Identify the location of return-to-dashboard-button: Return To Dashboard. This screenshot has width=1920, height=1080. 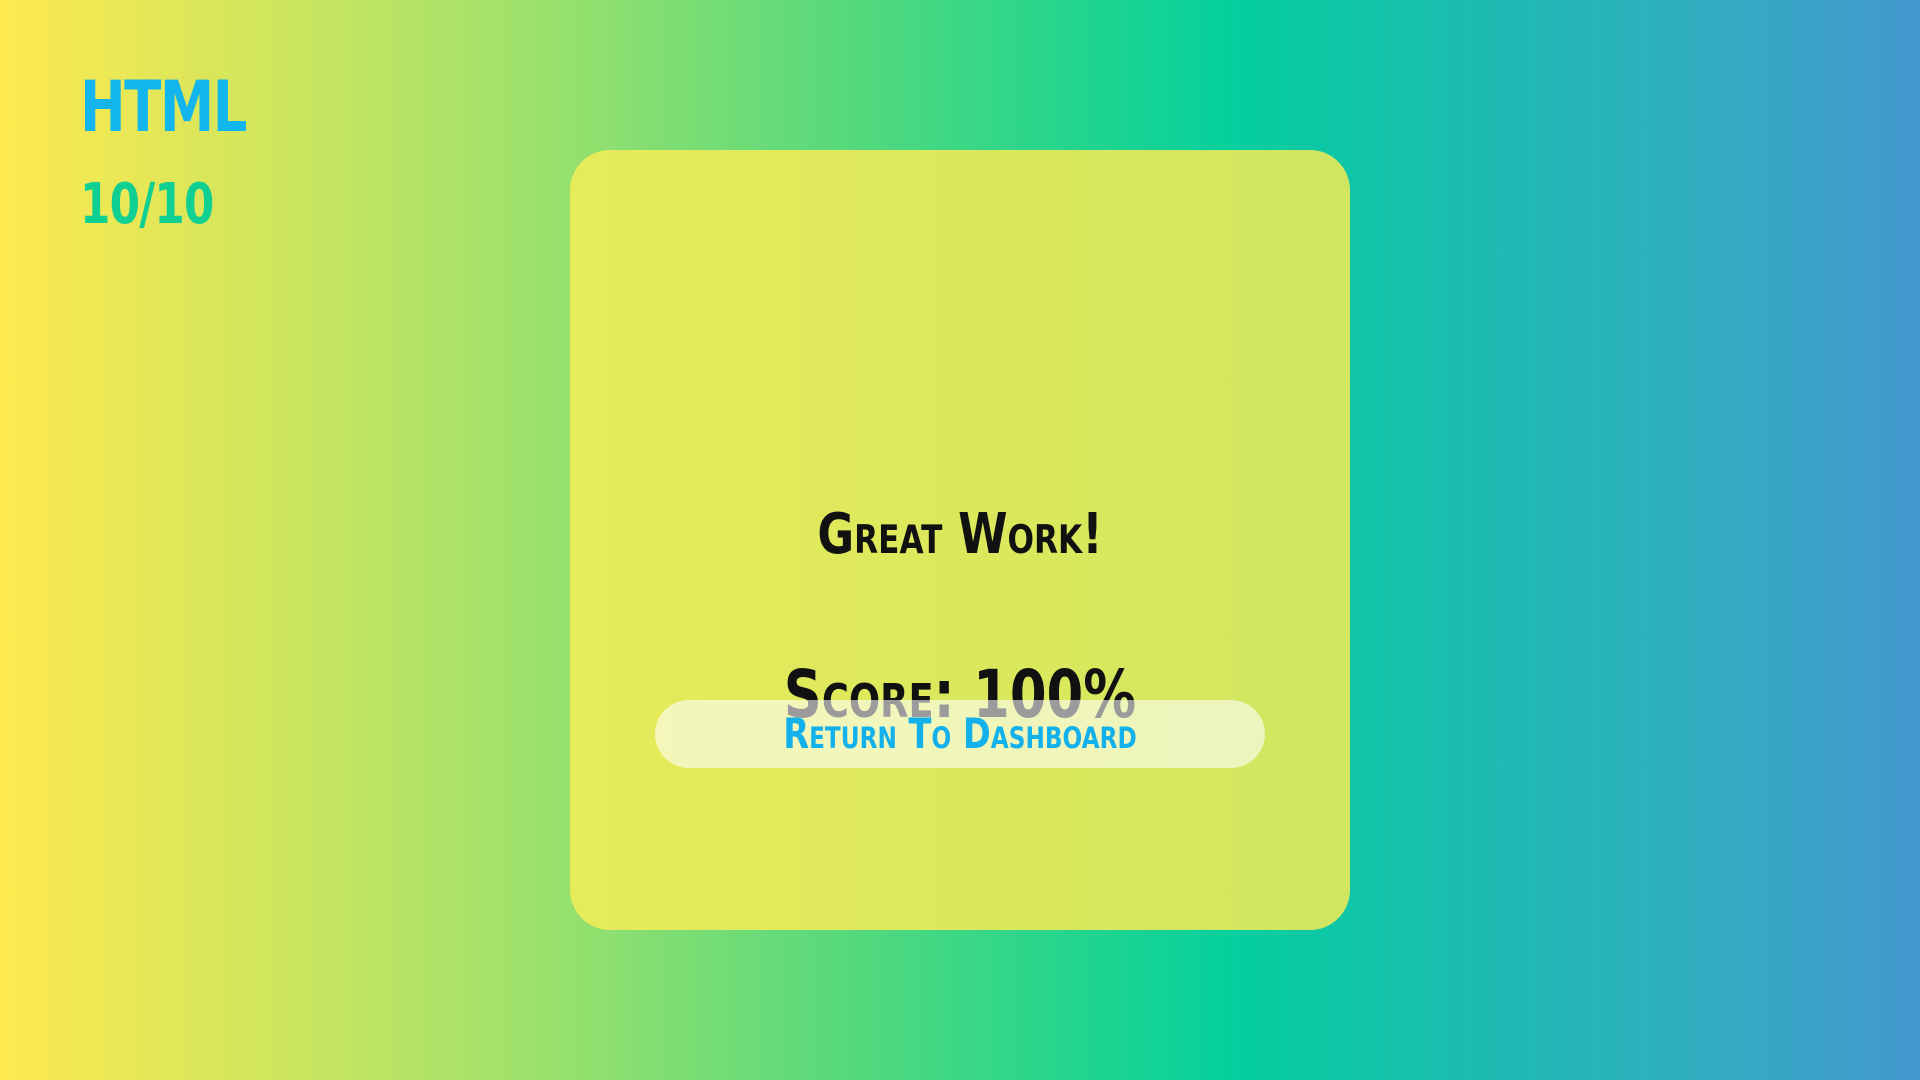
(960, 734).